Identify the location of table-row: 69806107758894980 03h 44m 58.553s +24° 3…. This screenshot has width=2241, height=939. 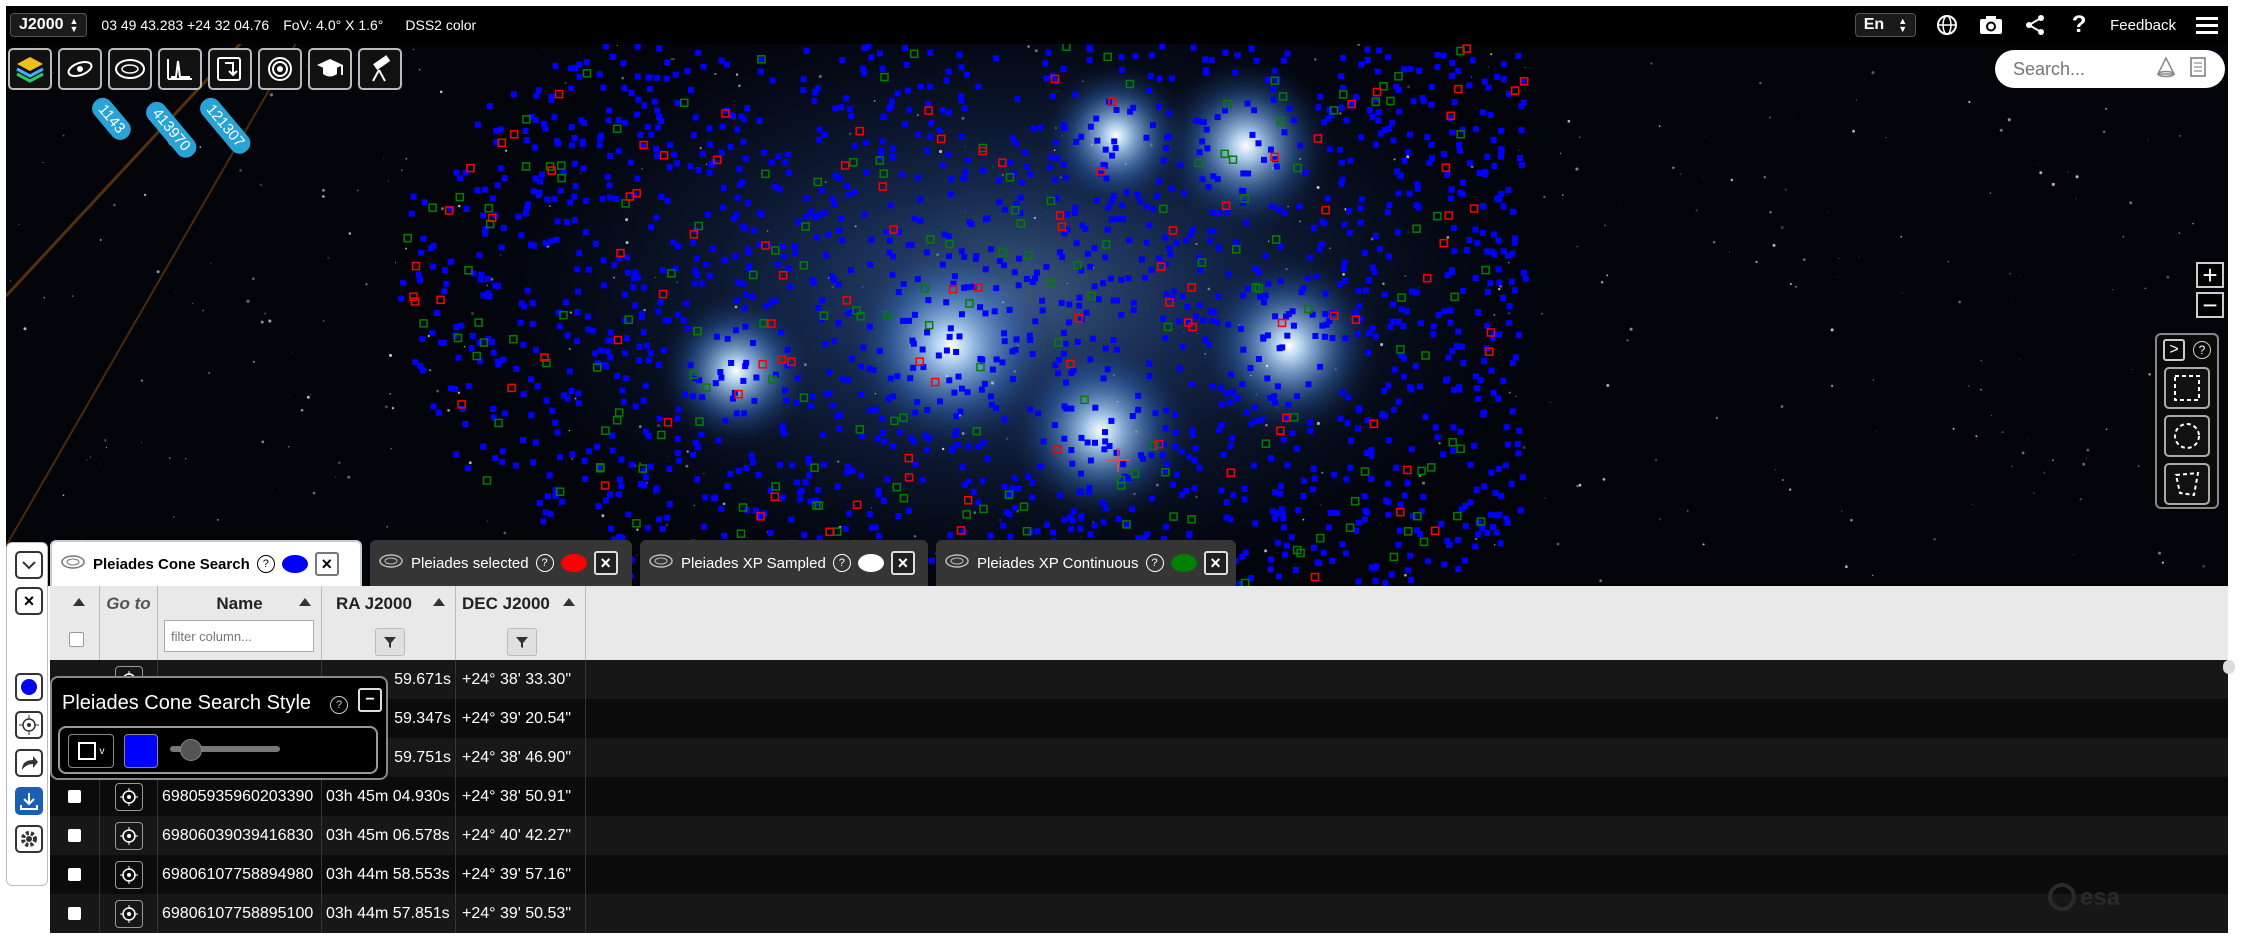
(1139, 874).